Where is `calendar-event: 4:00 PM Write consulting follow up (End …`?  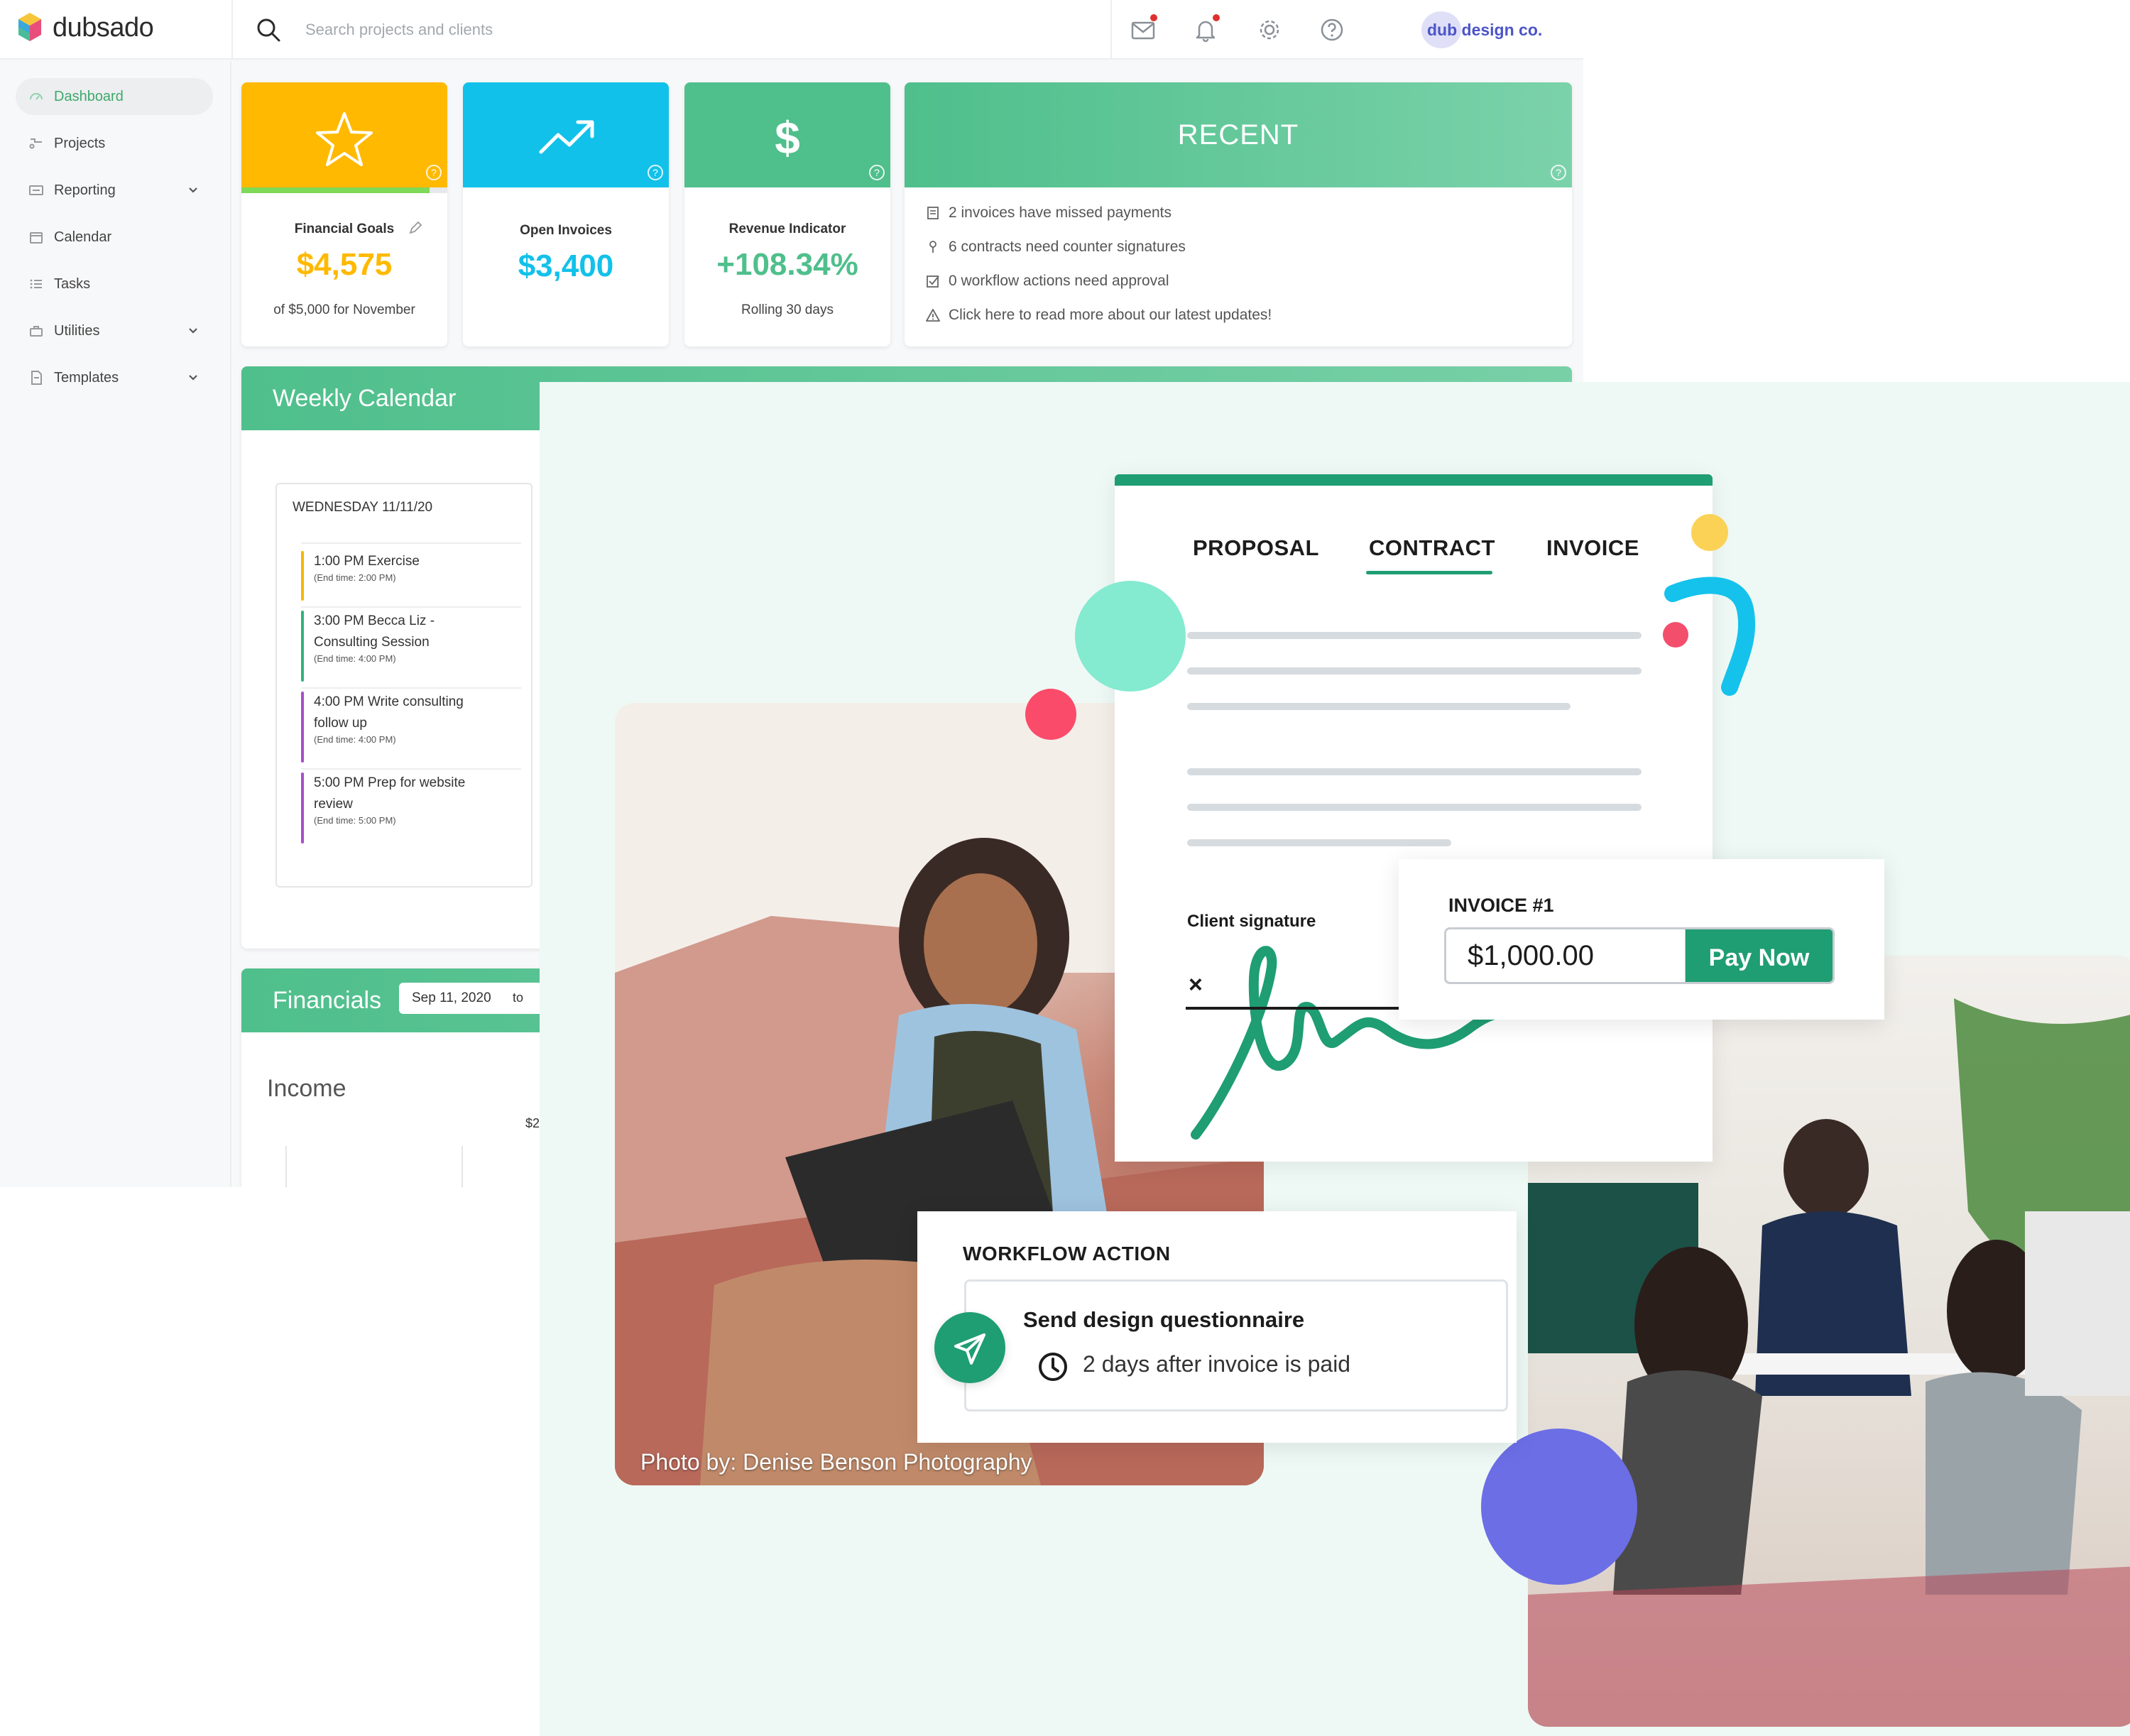 calendar-event: 4:00 PM Write consulting follow up (End … is located at coordinates (411, 727).